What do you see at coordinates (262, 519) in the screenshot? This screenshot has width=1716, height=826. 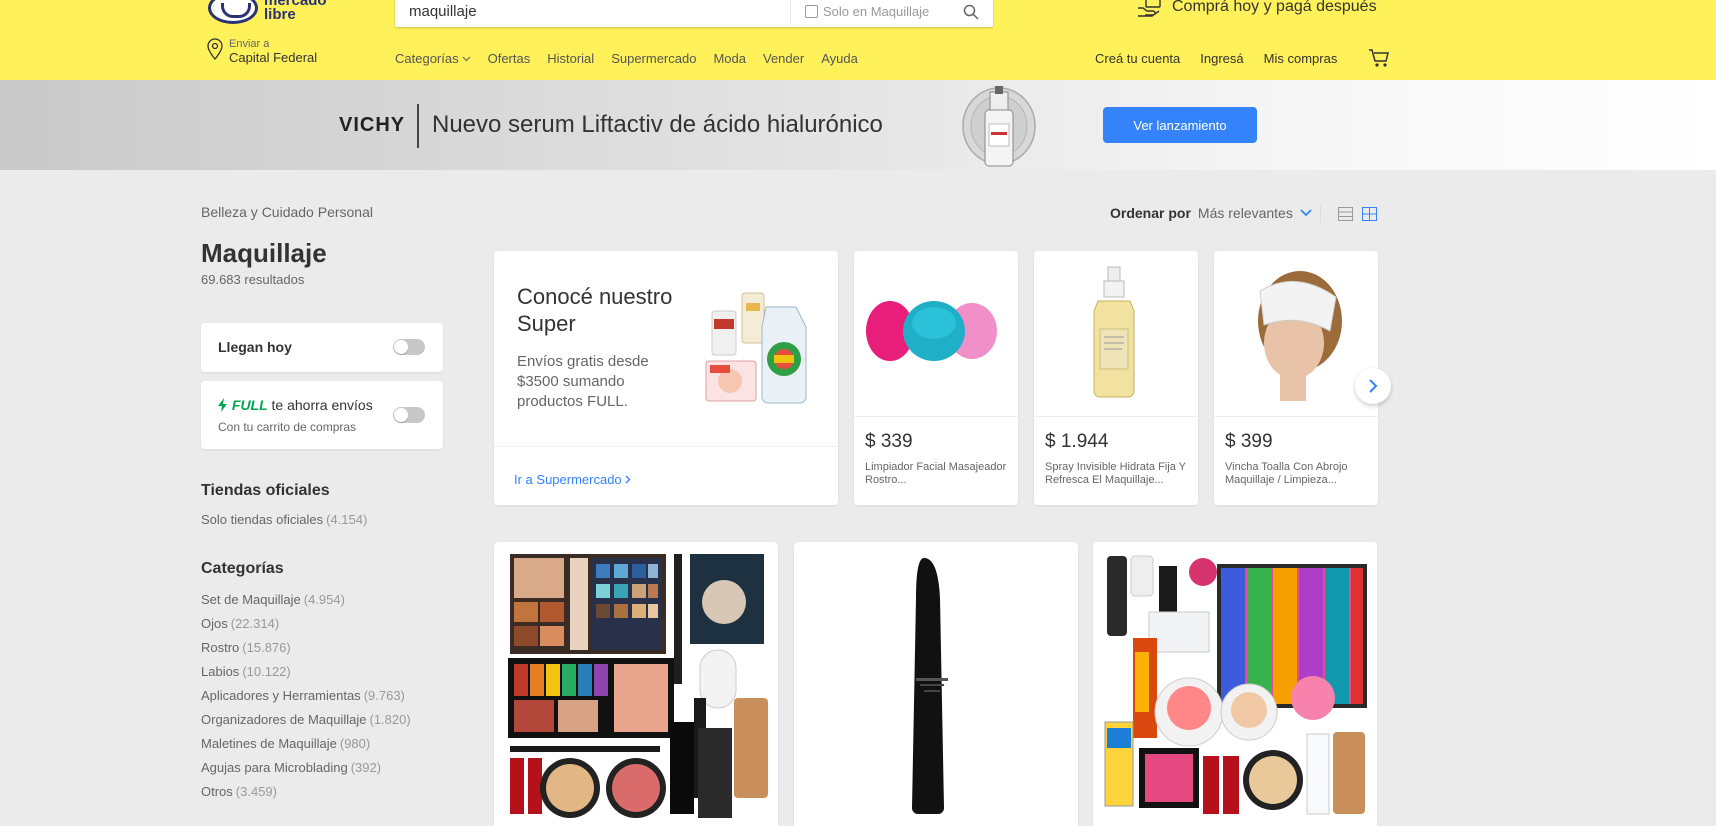 I see `official-label: Solo tiendas oficiales` at bounding box center [262, 519].